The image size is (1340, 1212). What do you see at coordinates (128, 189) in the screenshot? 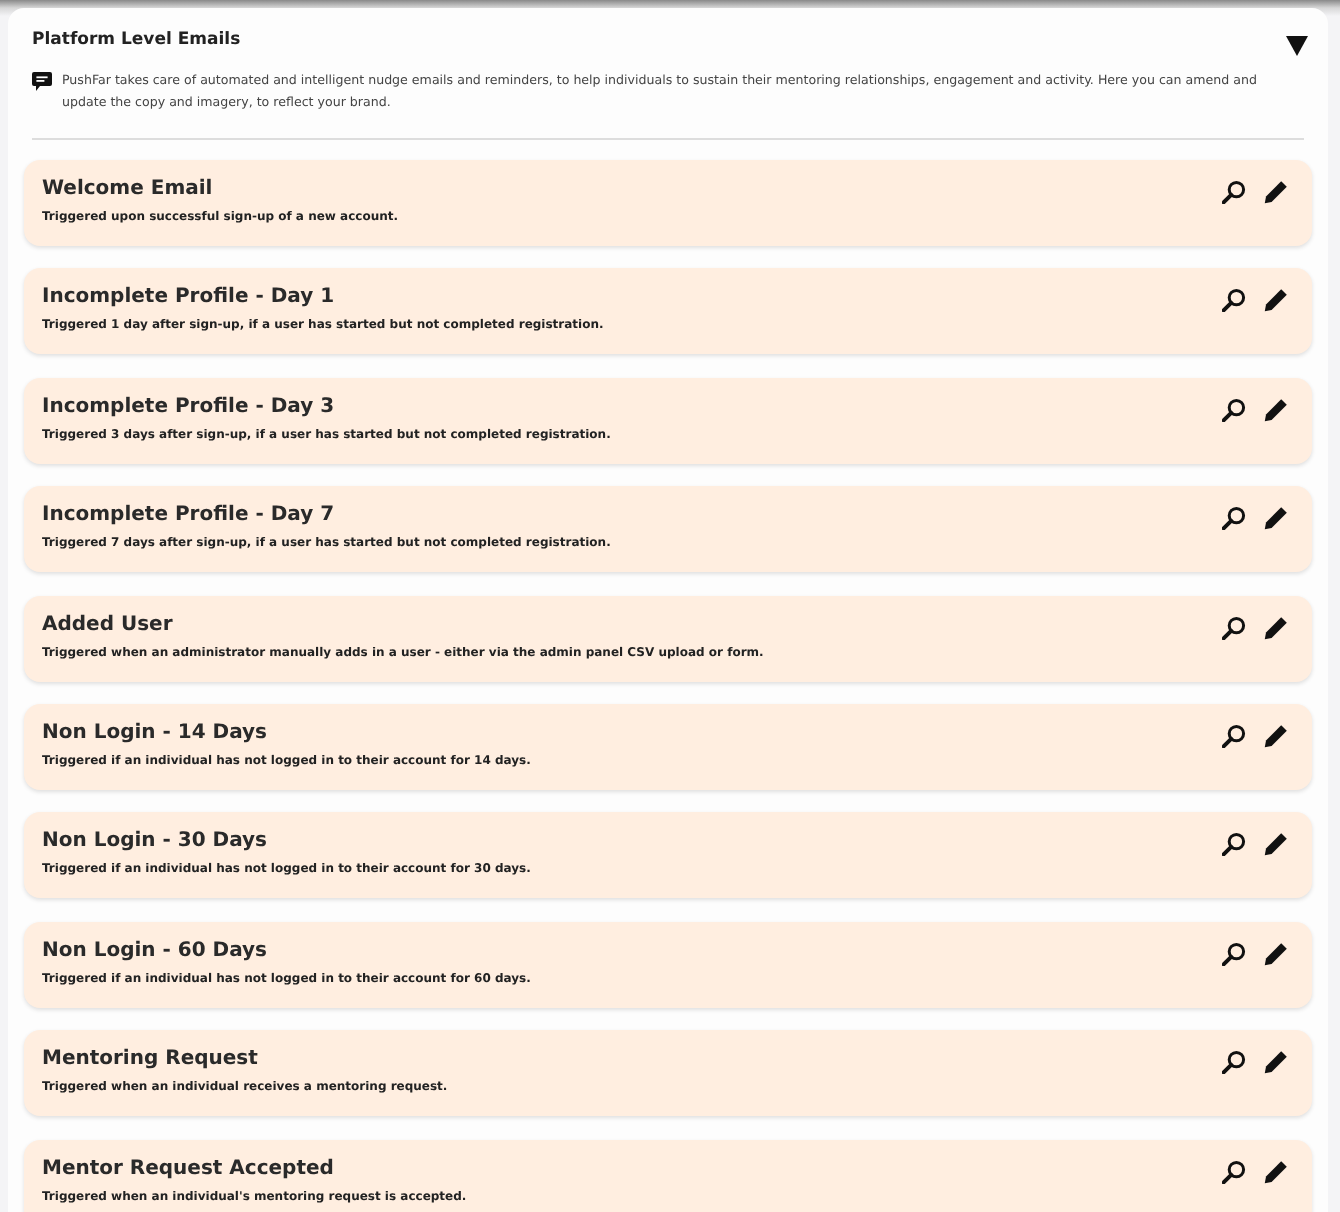
I see `email-title: Welcome Email` at bounding box center [128, 189].